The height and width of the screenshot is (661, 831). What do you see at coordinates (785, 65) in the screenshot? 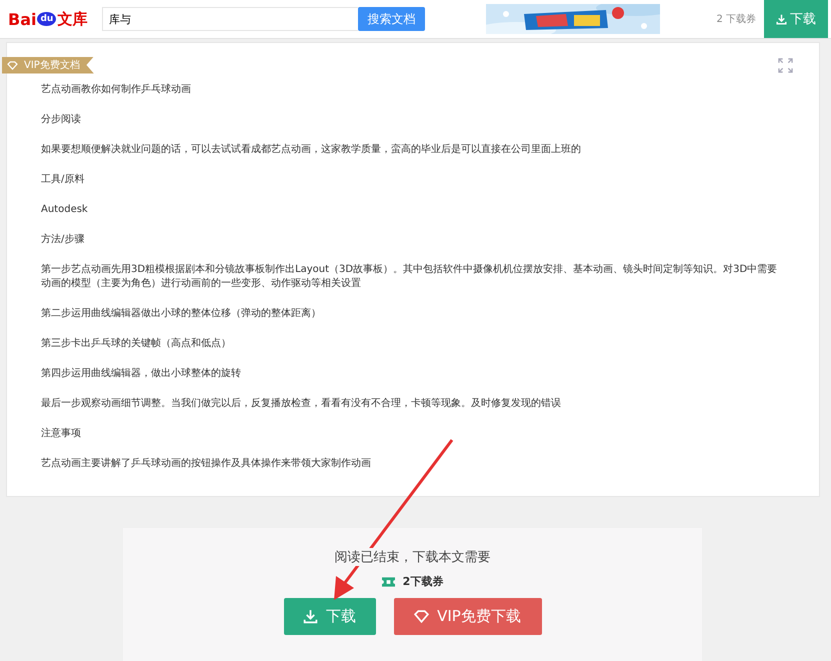
I see `fullscreen-icon` at bounding box center [785, 65].